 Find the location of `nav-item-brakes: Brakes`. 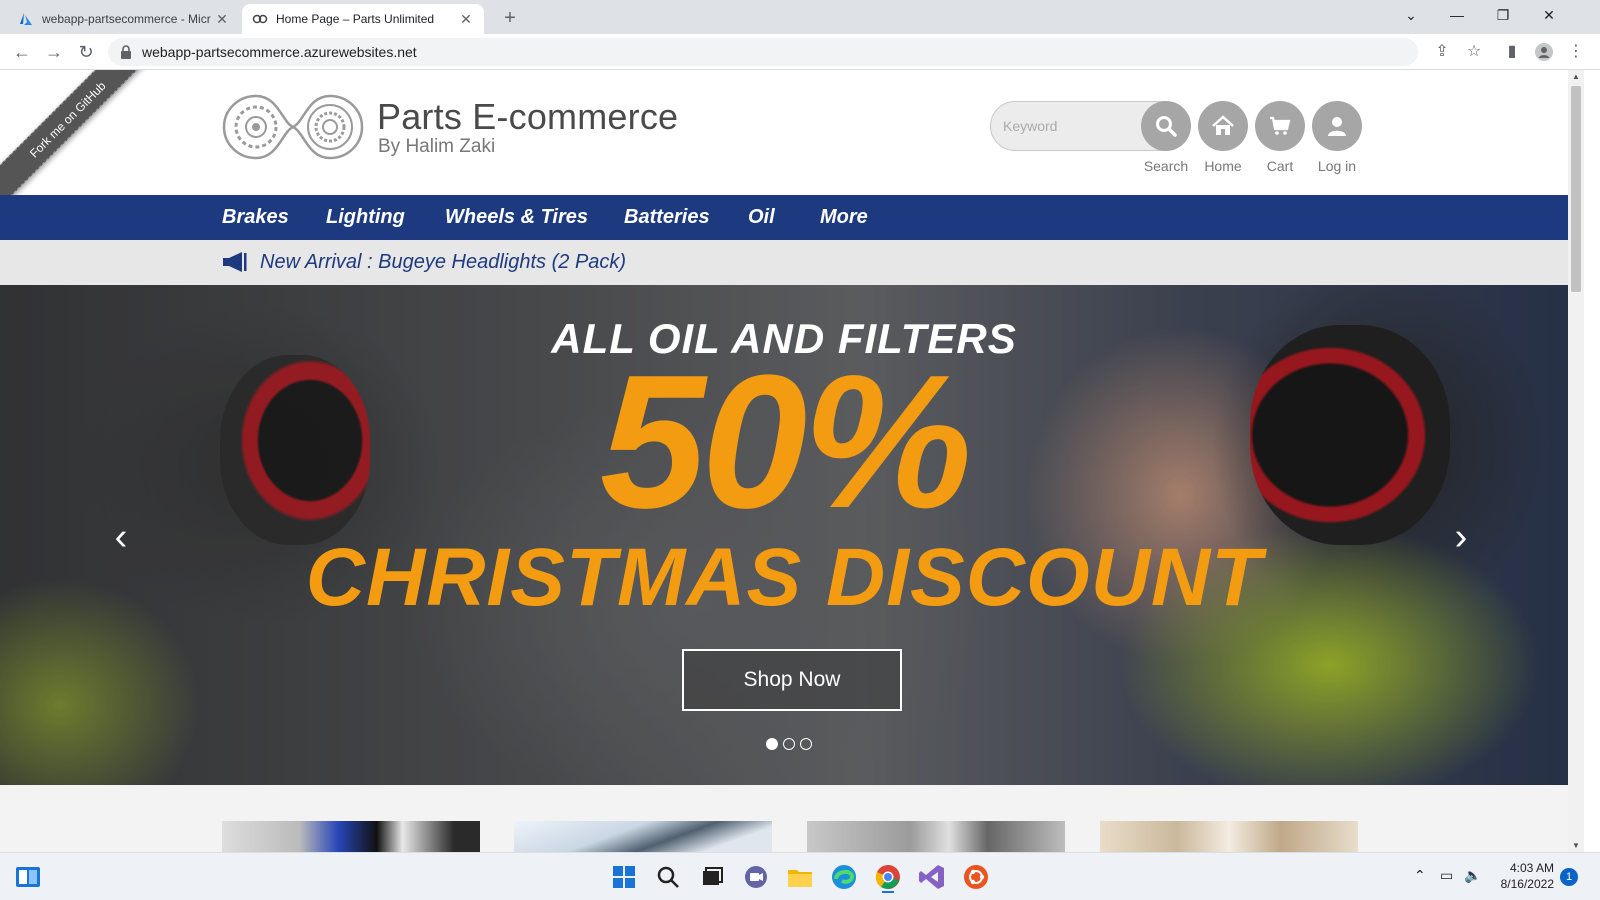

nav-item-brakes: Brakes is located at coordinates (255, 217).